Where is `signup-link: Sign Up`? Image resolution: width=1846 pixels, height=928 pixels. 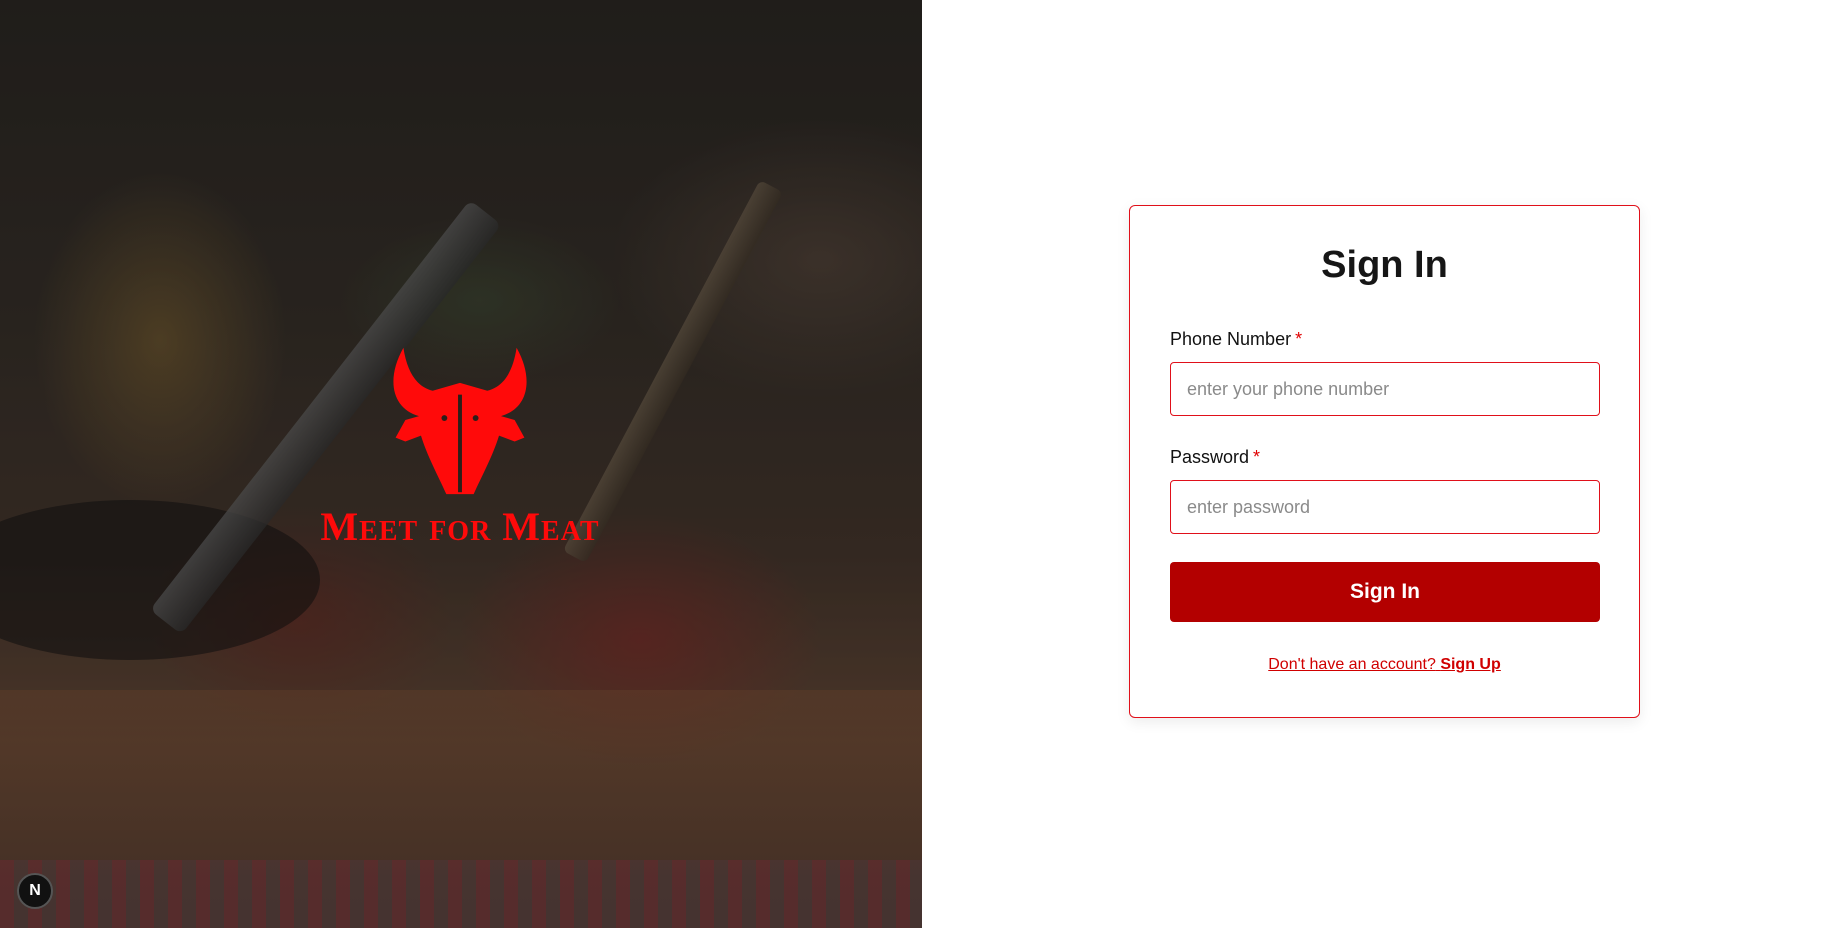 signup-link: Sign Up is located at coordinates (1470, 664).